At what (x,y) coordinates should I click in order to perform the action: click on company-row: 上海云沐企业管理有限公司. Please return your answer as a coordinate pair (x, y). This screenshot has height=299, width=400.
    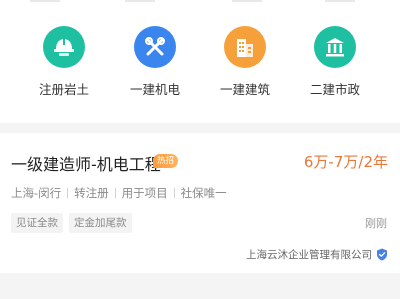
    Looking at the image, I should click on (317, 254).